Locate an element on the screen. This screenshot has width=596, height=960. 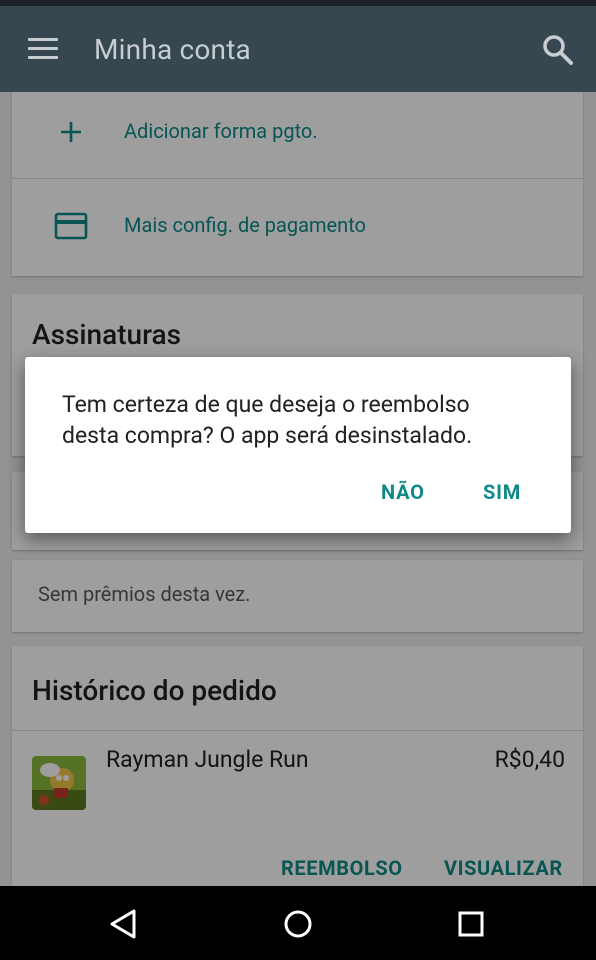
home-icon is located at coordinates (298, 924).